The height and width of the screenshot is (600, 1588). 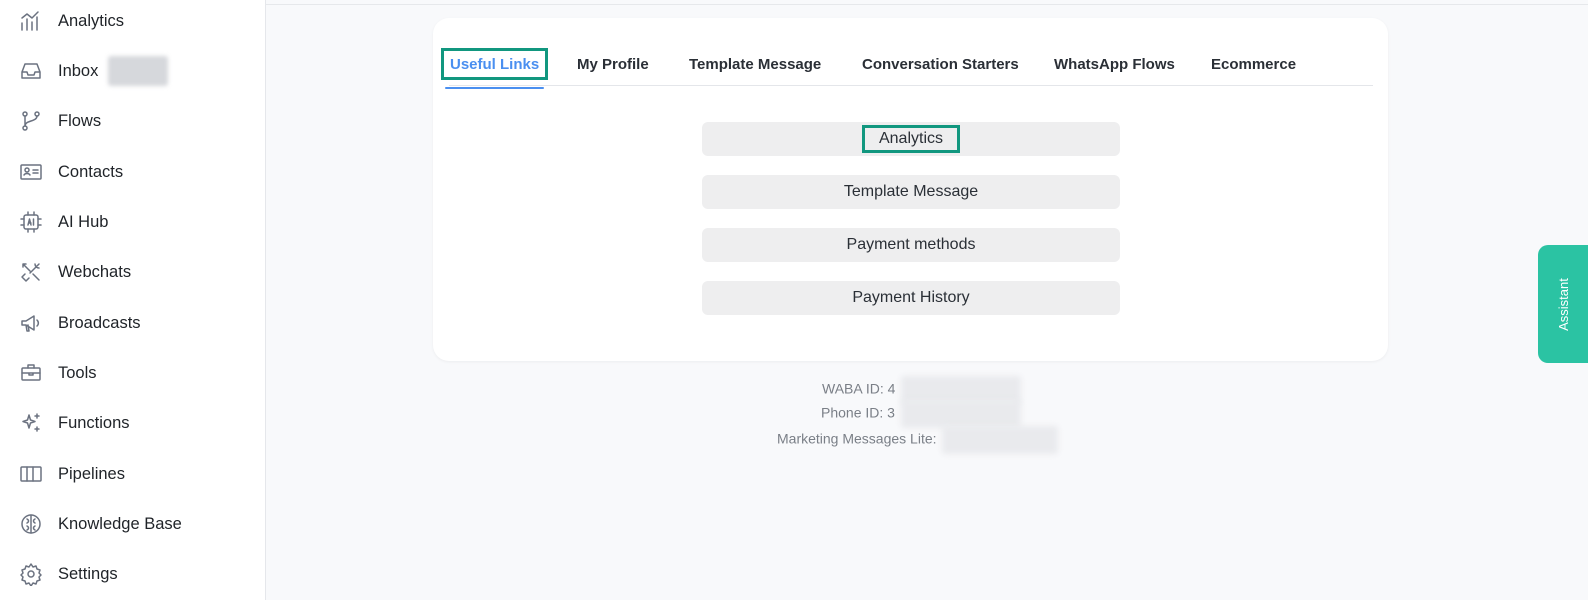 What do you see at coordinates (91, 473) in the screenshot?
I see `sidebar-item-label: Pipelines` at bounding box center [91, 473].